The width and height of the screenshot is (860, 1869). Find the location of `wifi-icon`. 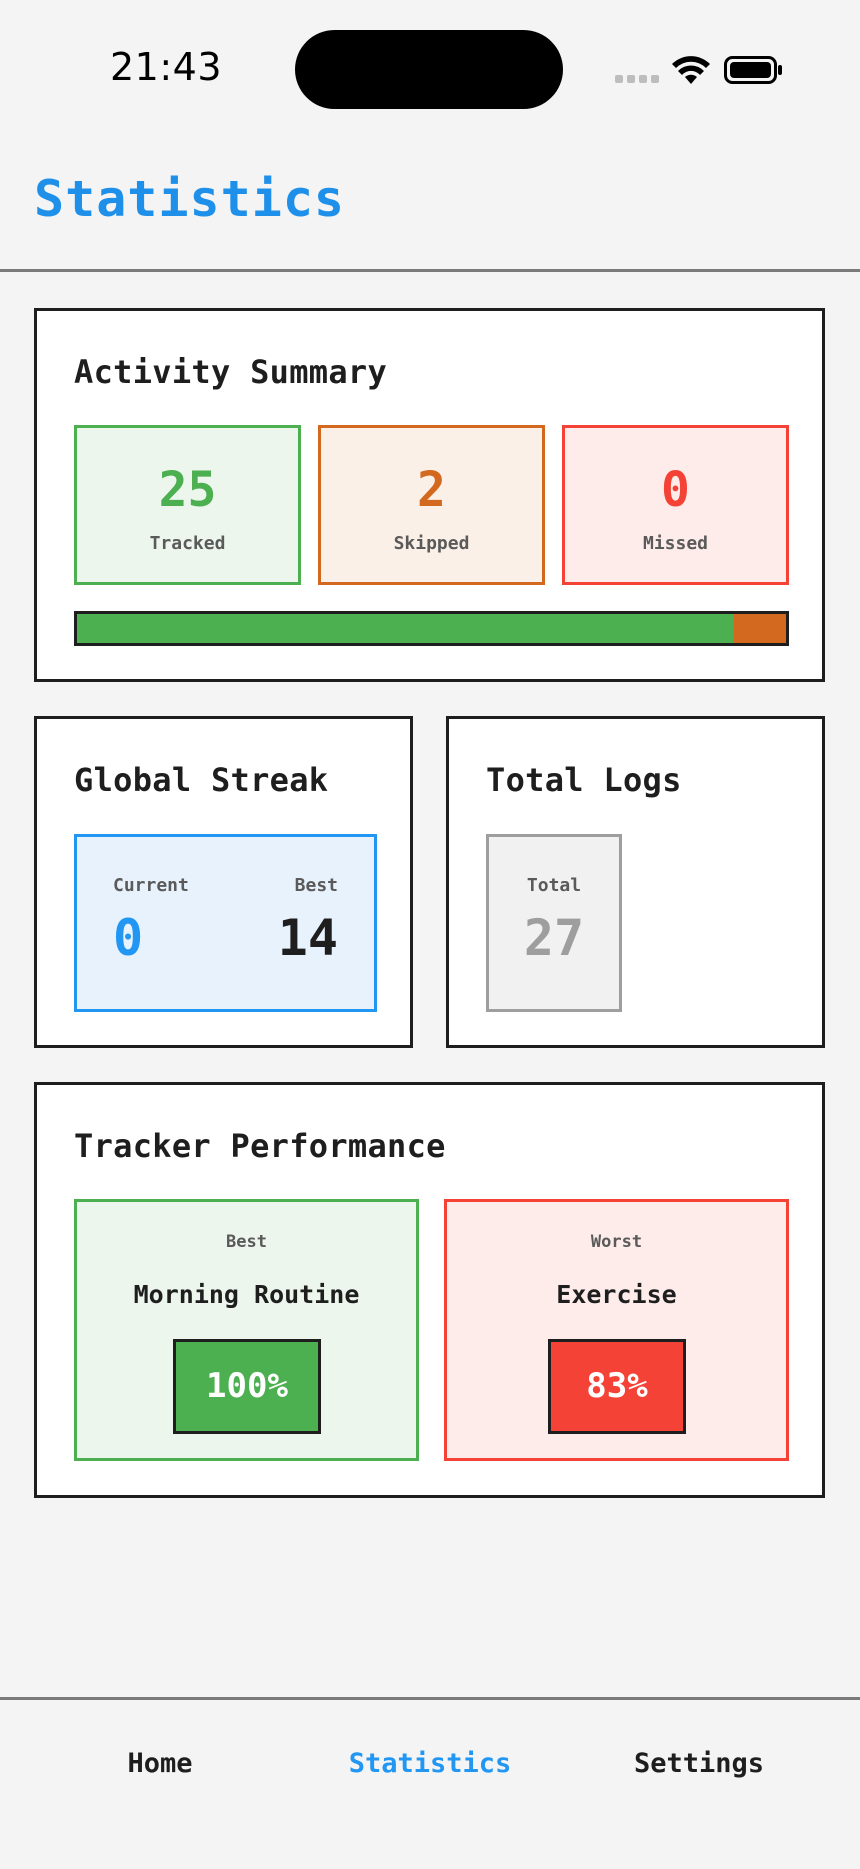

wifi-icon is located at coordinates (691, 70).